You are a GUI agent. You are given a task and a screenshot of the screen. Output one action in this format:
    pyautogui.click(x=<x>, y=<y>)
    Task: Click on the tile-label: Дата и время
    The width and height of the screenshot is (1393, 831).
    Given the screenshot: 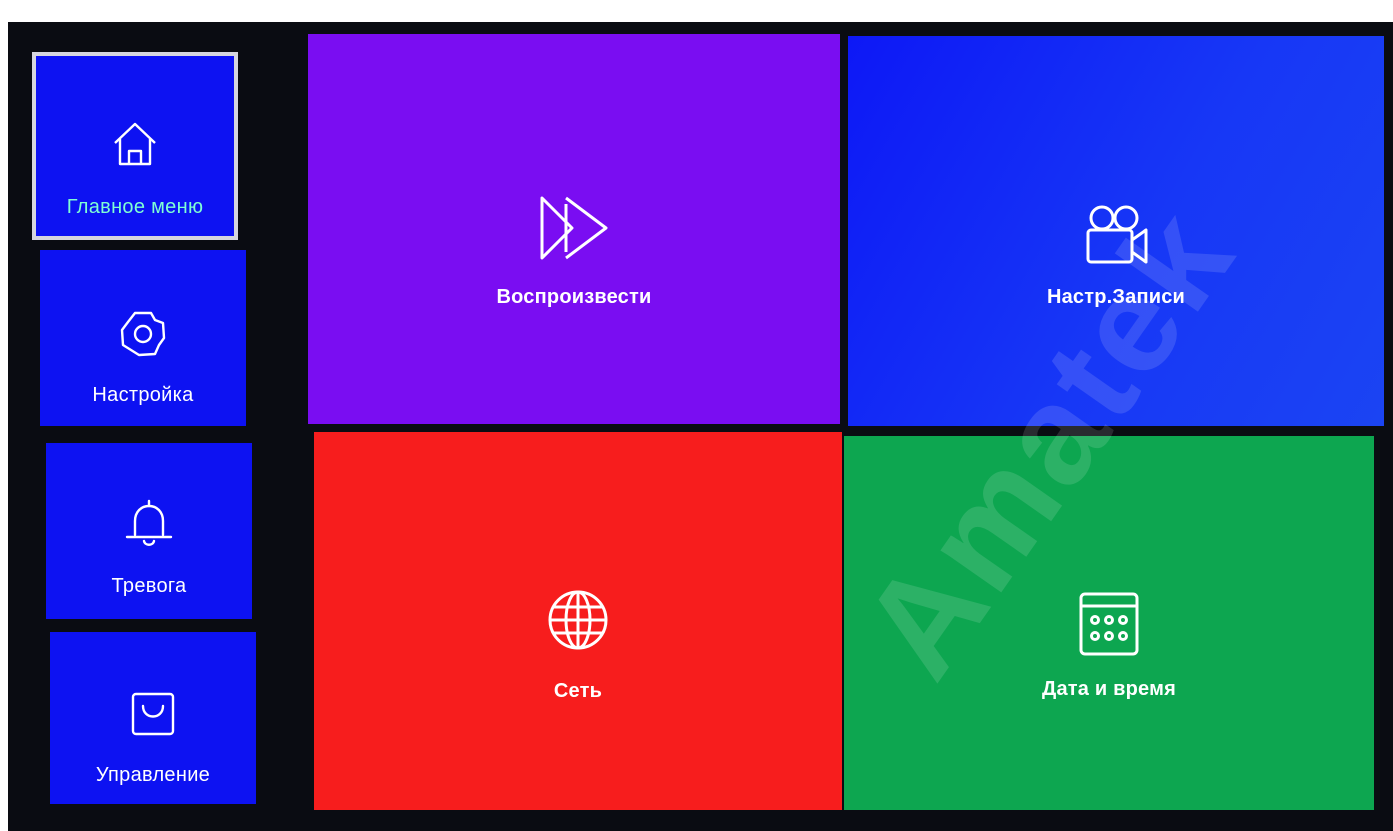 What is the action you would take?
    pyautogui.click(x=1109, y=689)
    